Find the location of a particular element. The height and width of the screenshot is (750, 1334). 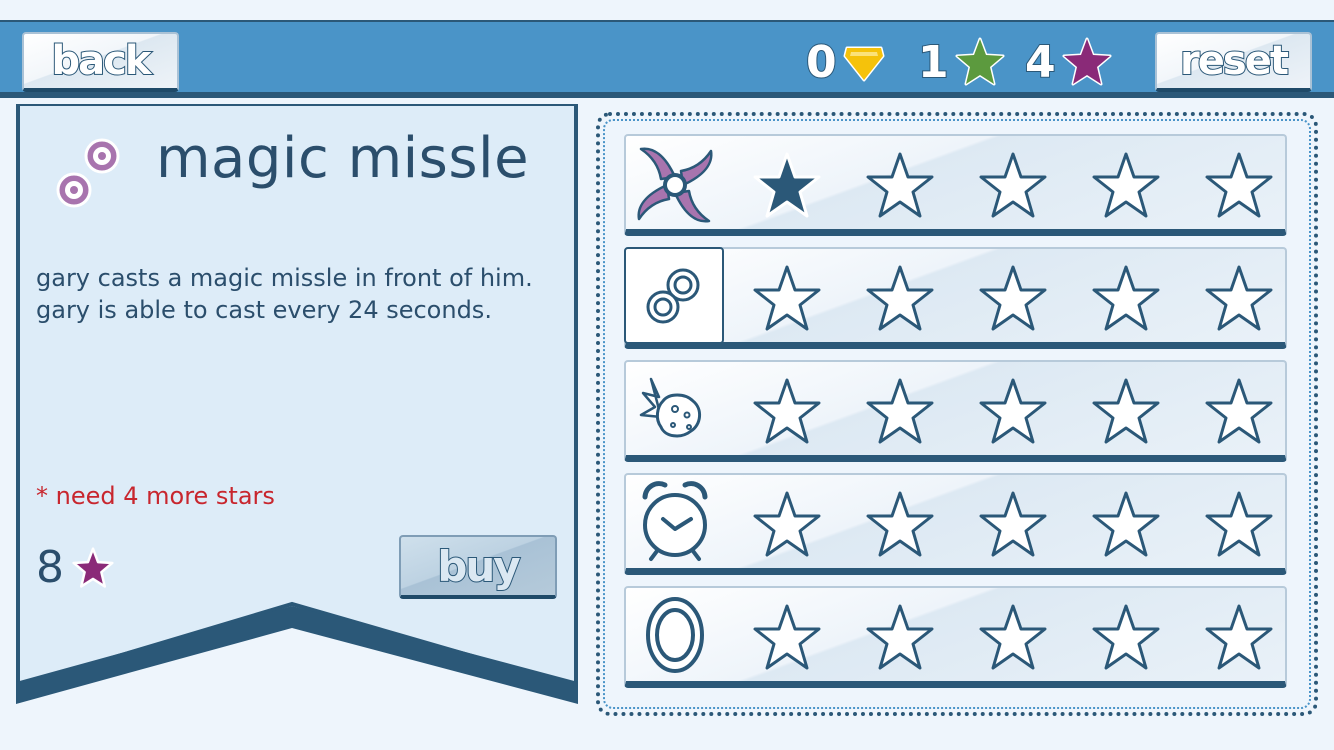

skill-cost: 8 is located at coordinates (75, 567).